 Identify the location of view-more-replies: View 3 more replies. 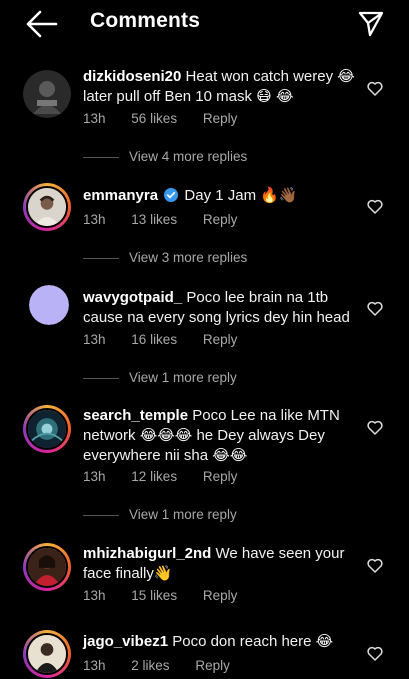
(165, 257).